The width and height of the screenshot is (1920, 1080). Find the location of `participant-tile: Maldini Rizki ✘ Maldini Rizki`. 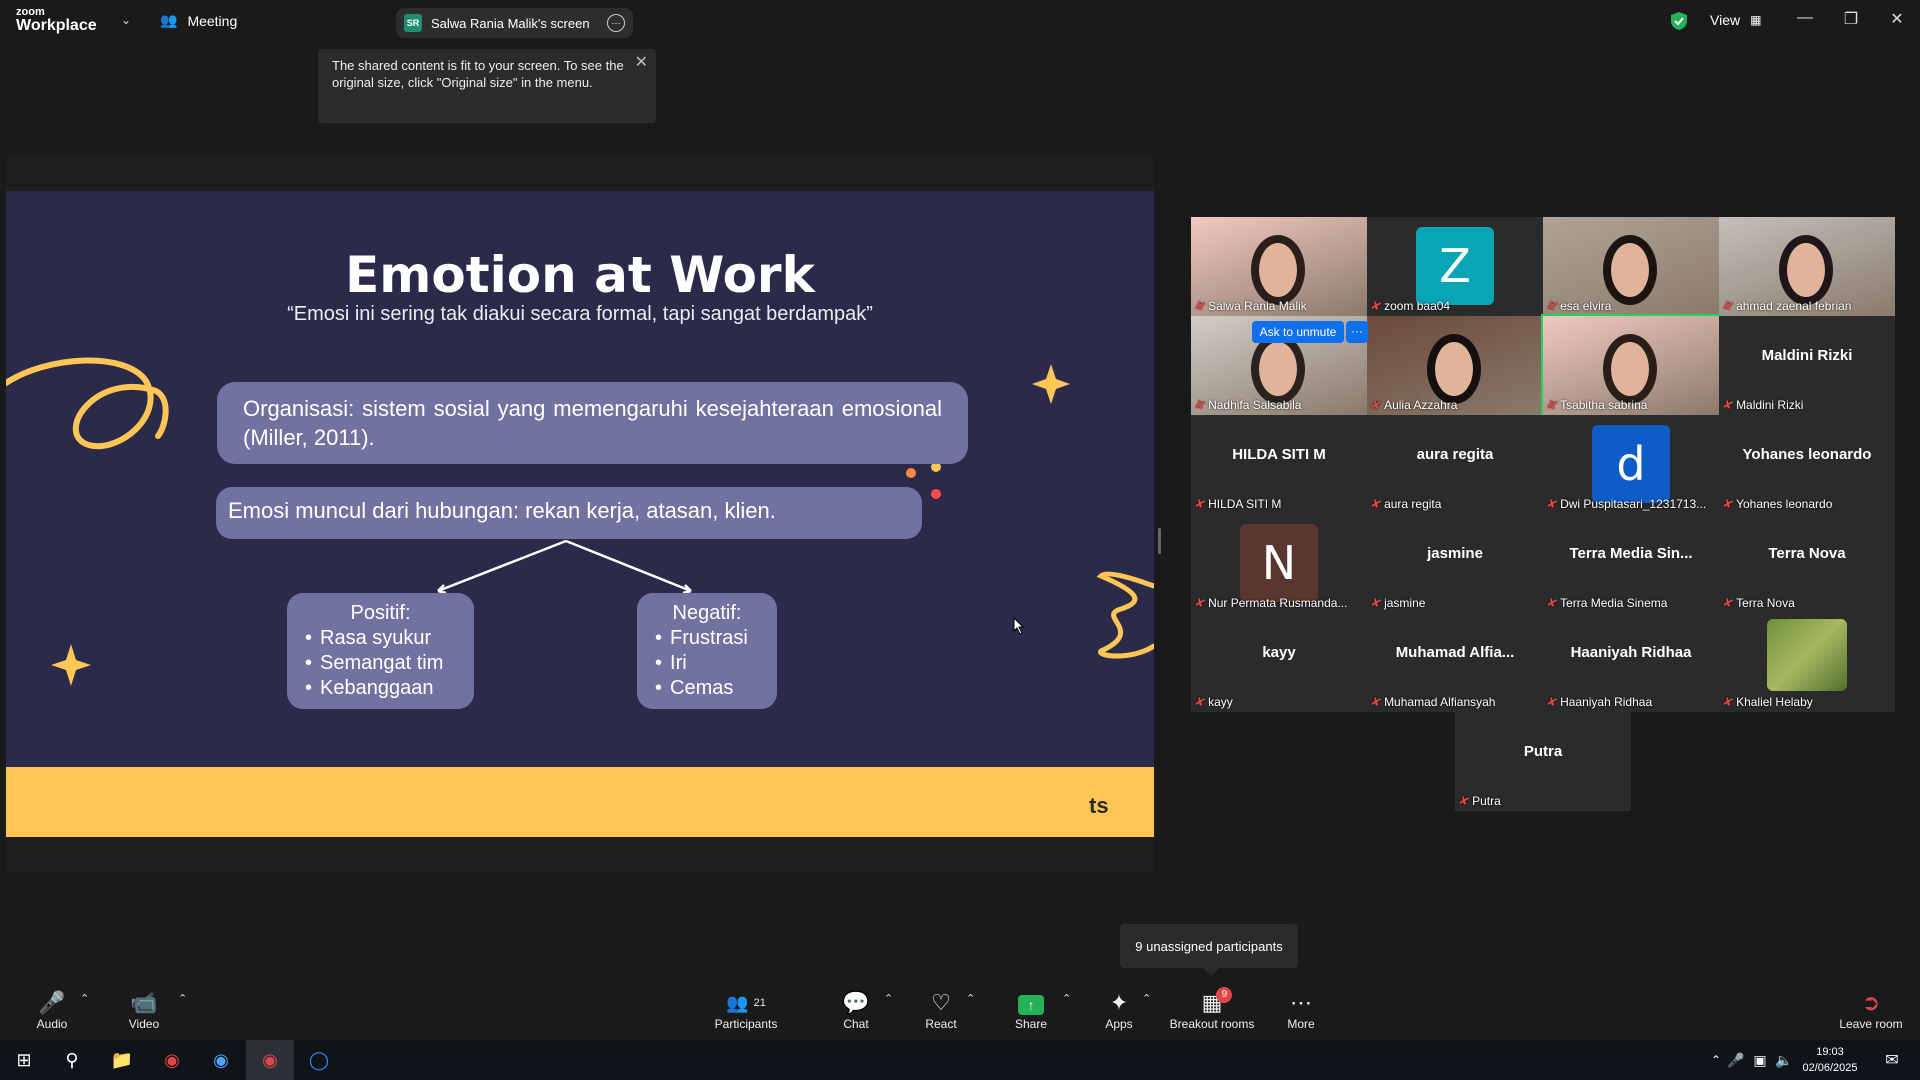

participant-tile: Maldini Rizki ✘ Maldini Rizki is located at coordinates (1807, 365).